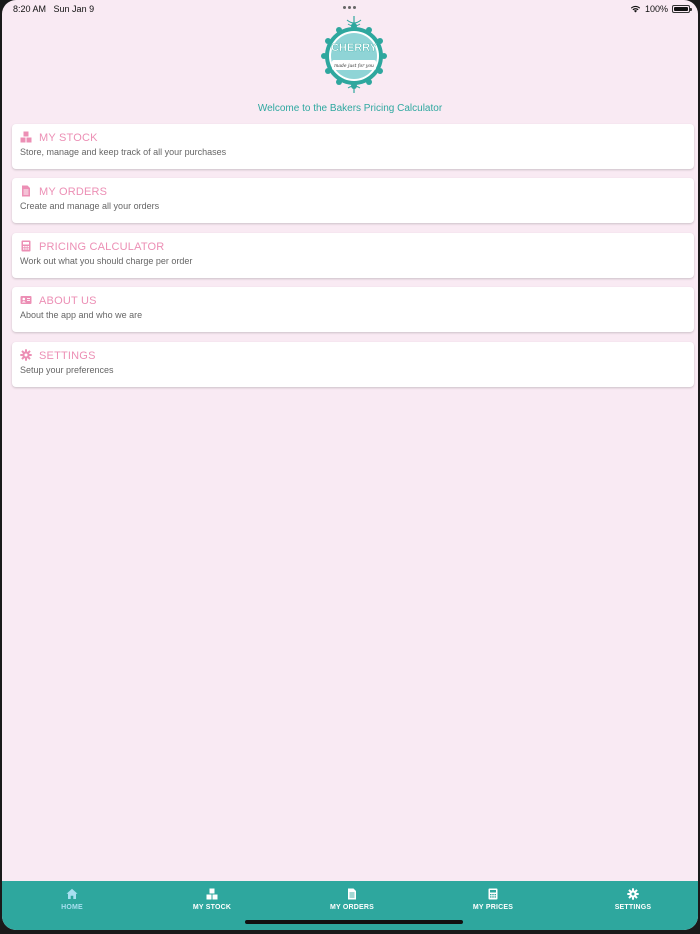  Describe the element at coordinates (354, 922) in the screenshot. I see `home-indicator` at that location.